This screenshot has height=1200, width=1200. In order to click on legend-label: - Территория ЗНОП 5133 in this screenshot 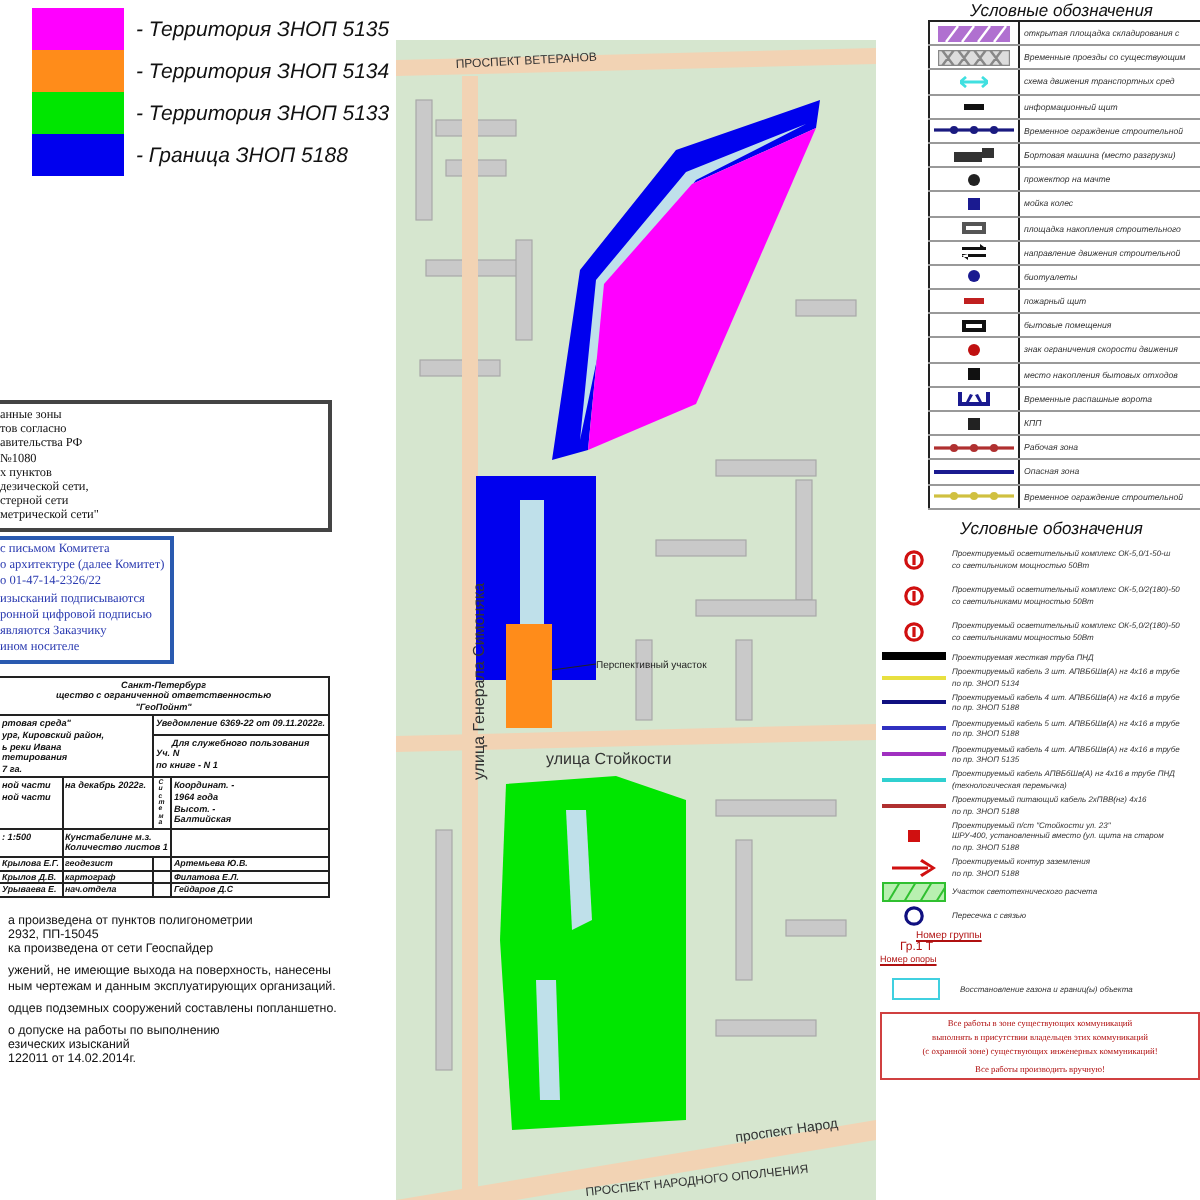, I will do `click(263, 113)`.